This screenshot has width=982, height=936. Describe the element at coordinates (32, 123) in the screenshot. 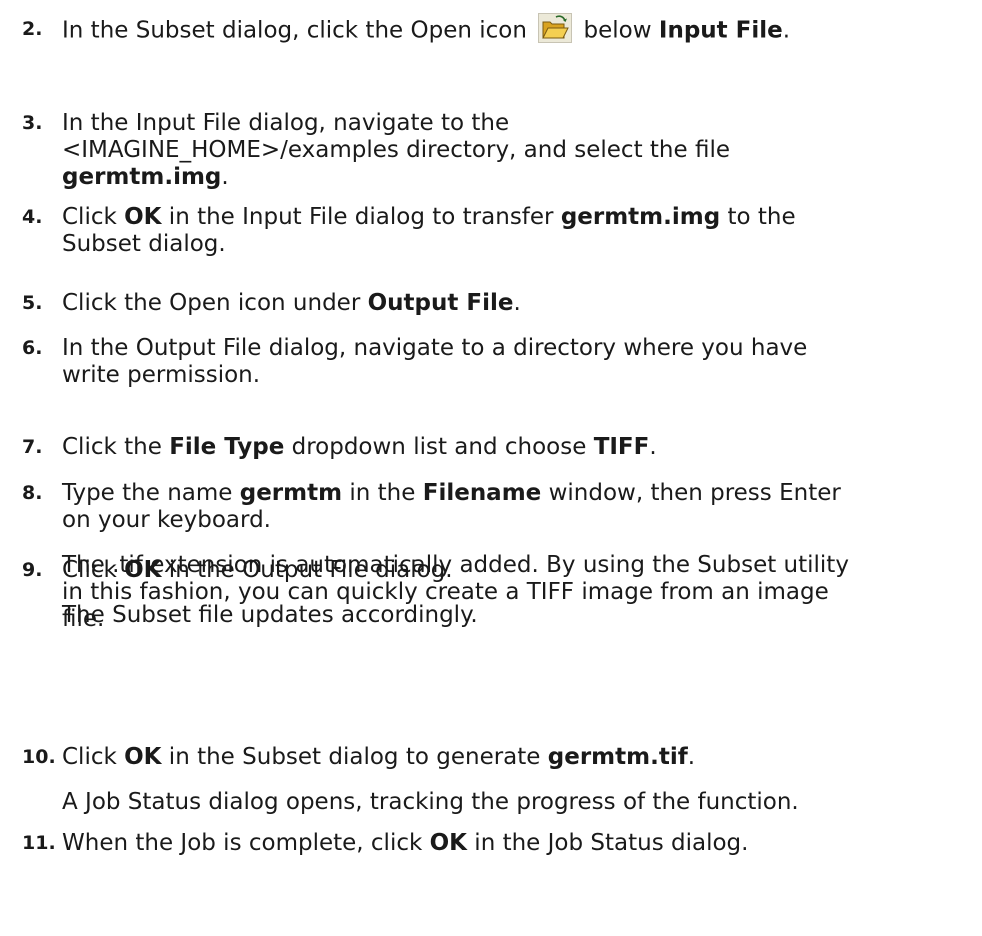

I see `step-number: 3.` at that location.